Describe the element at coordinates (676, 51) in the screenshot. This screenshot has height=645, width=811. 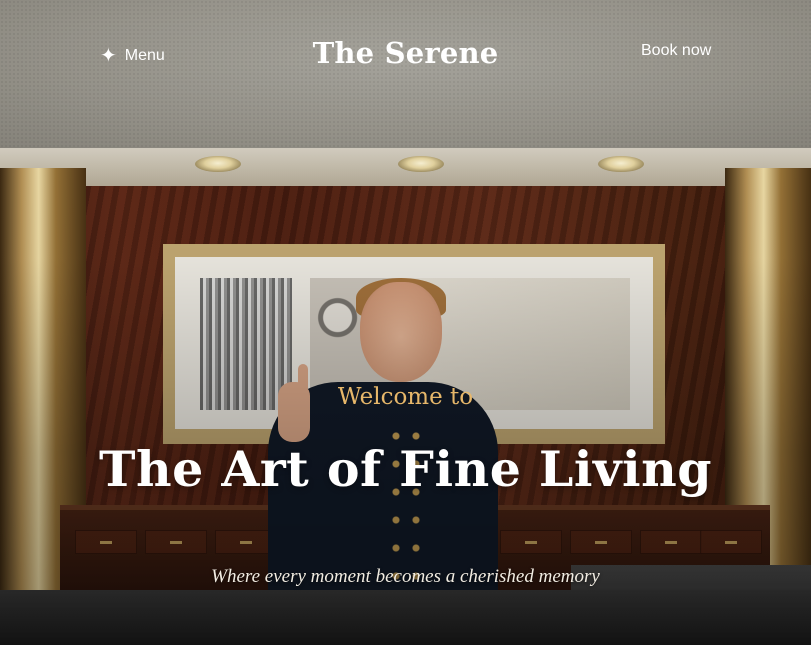
I see `book-now-button: Book now` at that location.